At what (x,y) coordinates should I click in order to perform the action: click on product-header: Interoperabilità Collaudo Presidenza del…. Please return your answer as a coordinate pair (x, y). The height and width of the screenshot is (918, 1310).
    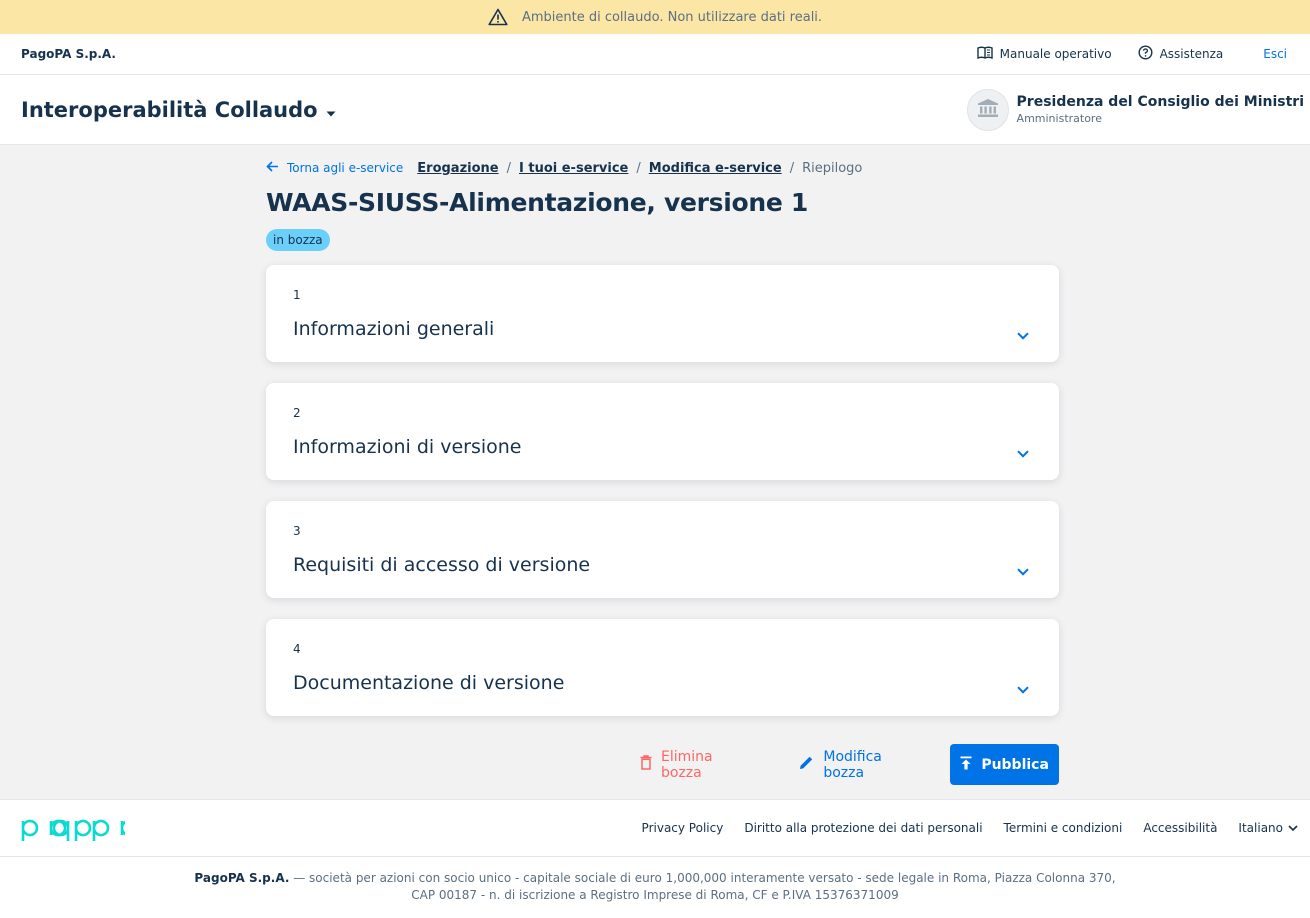
    Looking at the image, I should click on (655, 110).